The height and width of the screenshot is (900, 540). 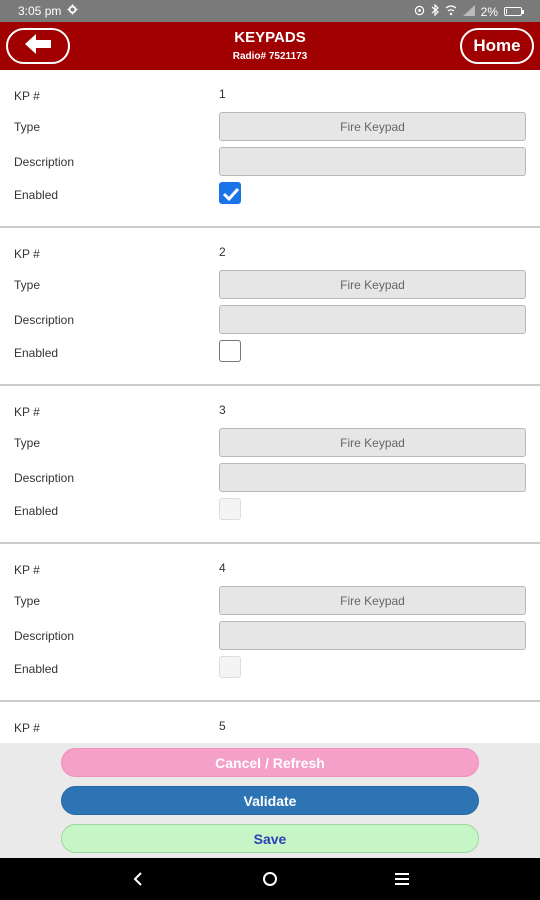 I want to click on check-icon, so click(x=231, y=194).